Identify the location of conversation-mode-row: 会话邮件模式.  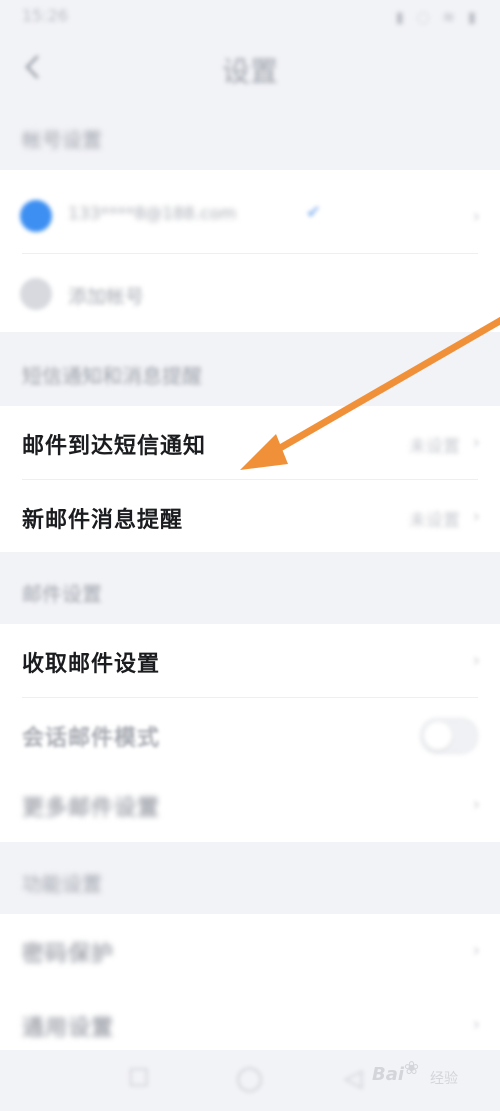
(250, 735).